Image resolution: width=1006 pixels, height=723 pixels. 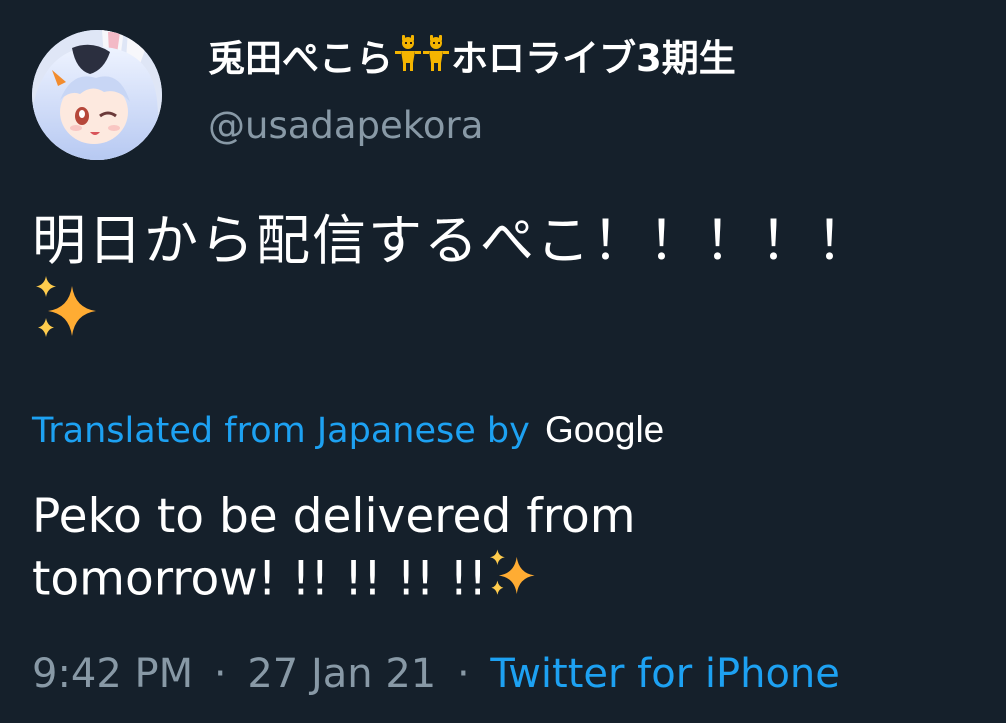 What do you see at coordinates (665, 674) in the screenshot?
I see `tweet-source-link: Twitter for iPhone` at bounding box center [665, 674].